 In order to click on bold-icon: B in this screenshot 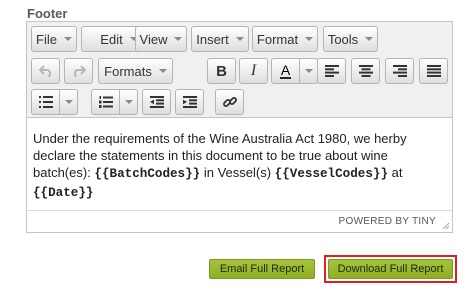, I will do `click(221, 71)`.